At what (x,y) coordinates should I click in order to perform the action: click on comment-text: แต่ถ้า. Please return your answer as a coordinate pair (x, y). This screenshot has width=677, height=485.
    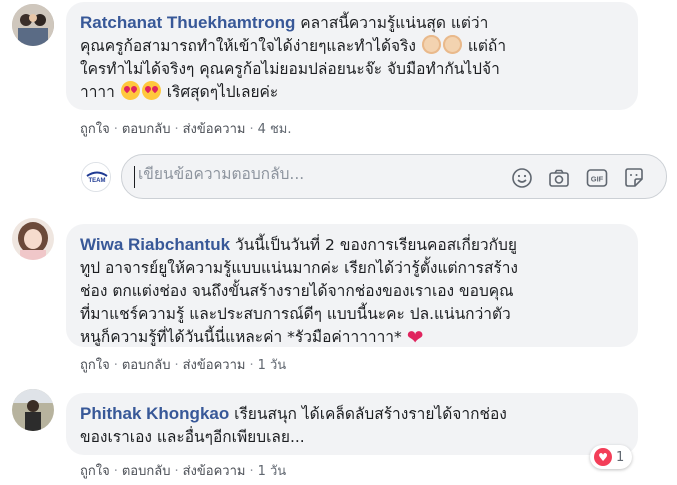
    Looking at the image, I should click on (487, 46).